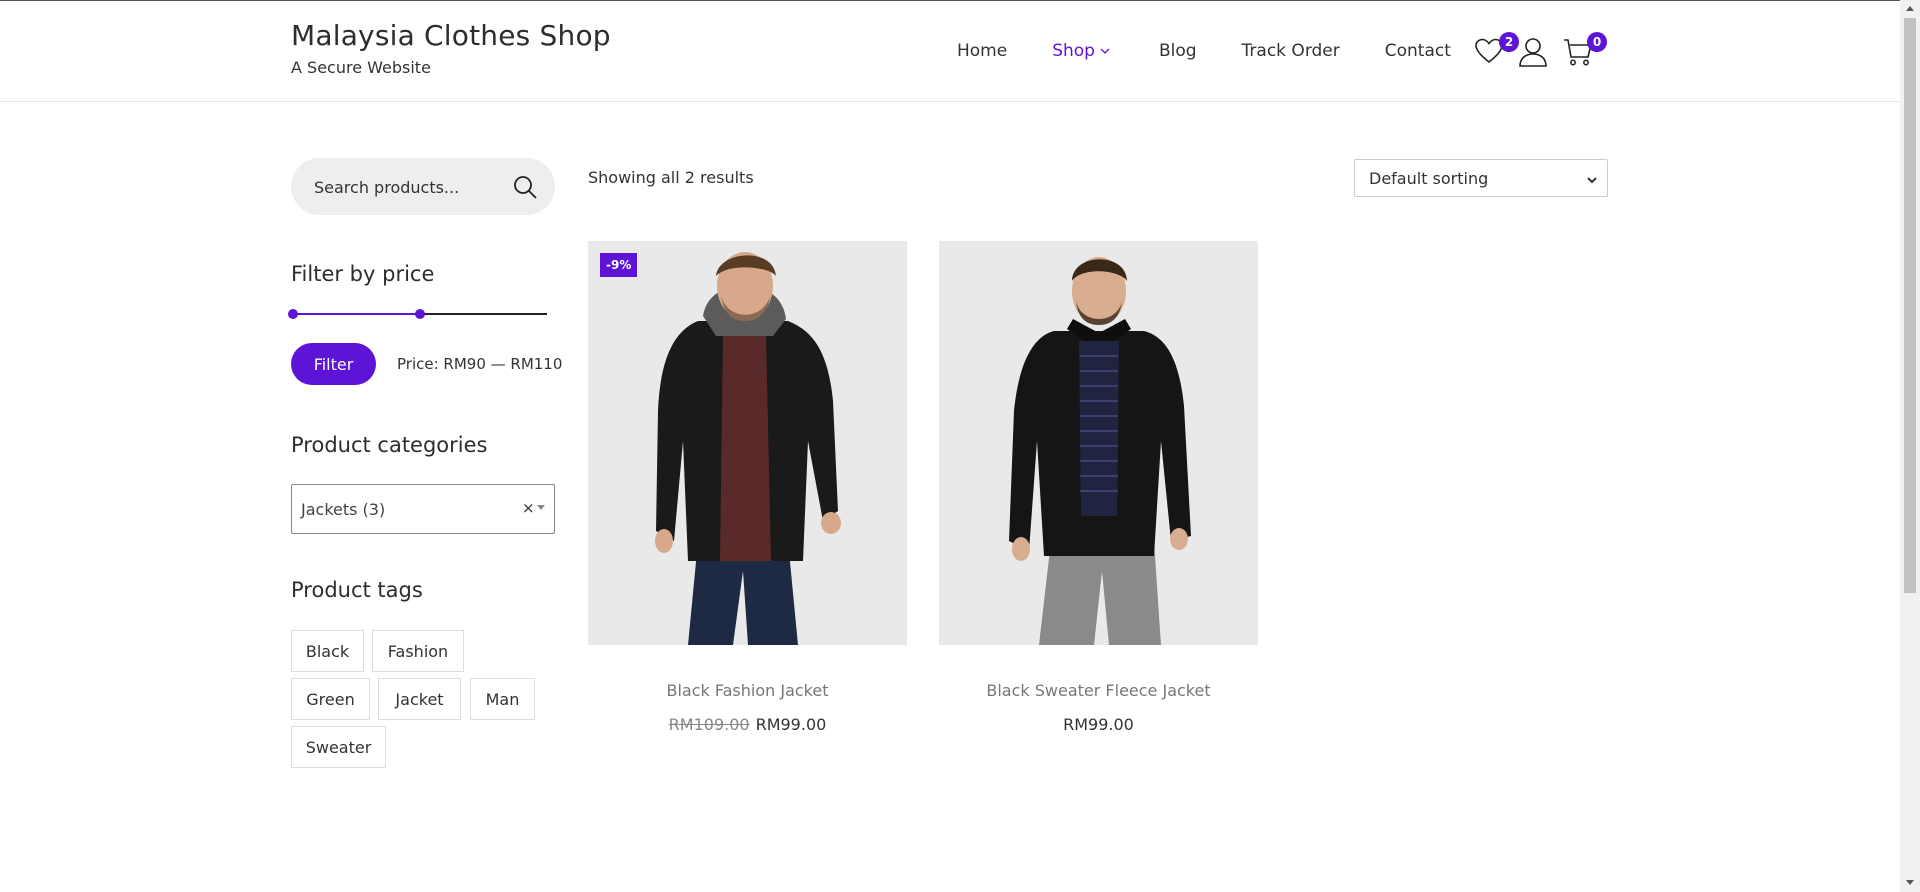 This screenshot has height=892, width=1920. I want to click on search-input, so click(409, 187).